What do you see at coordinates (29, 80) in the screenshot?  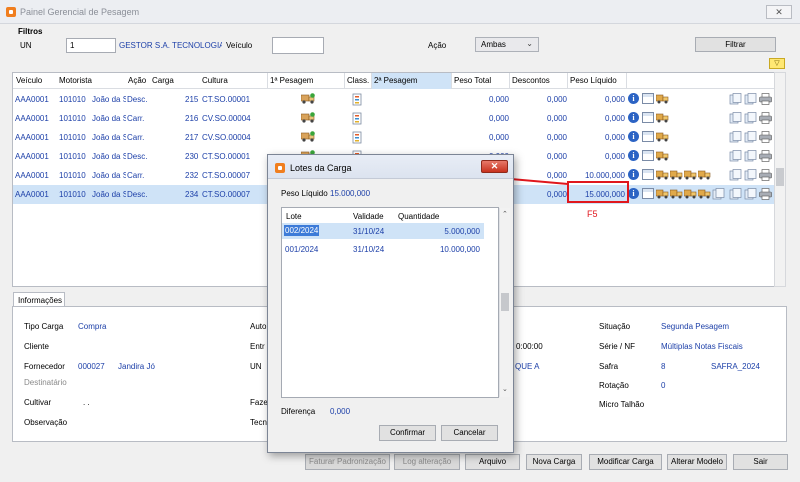 I see `col-veiculo: Veículo` at bounding box center [29, 80].